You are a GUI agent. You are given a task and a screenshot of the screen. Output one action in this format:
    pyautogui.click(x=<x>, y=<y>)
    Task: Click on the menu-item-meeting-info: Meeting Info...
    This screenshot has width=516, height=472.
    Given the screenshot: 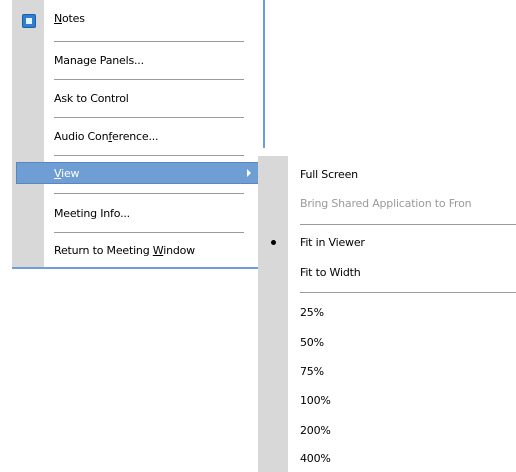 What is the action you would take?
    pyautogui.click(x=136, y=213)
    